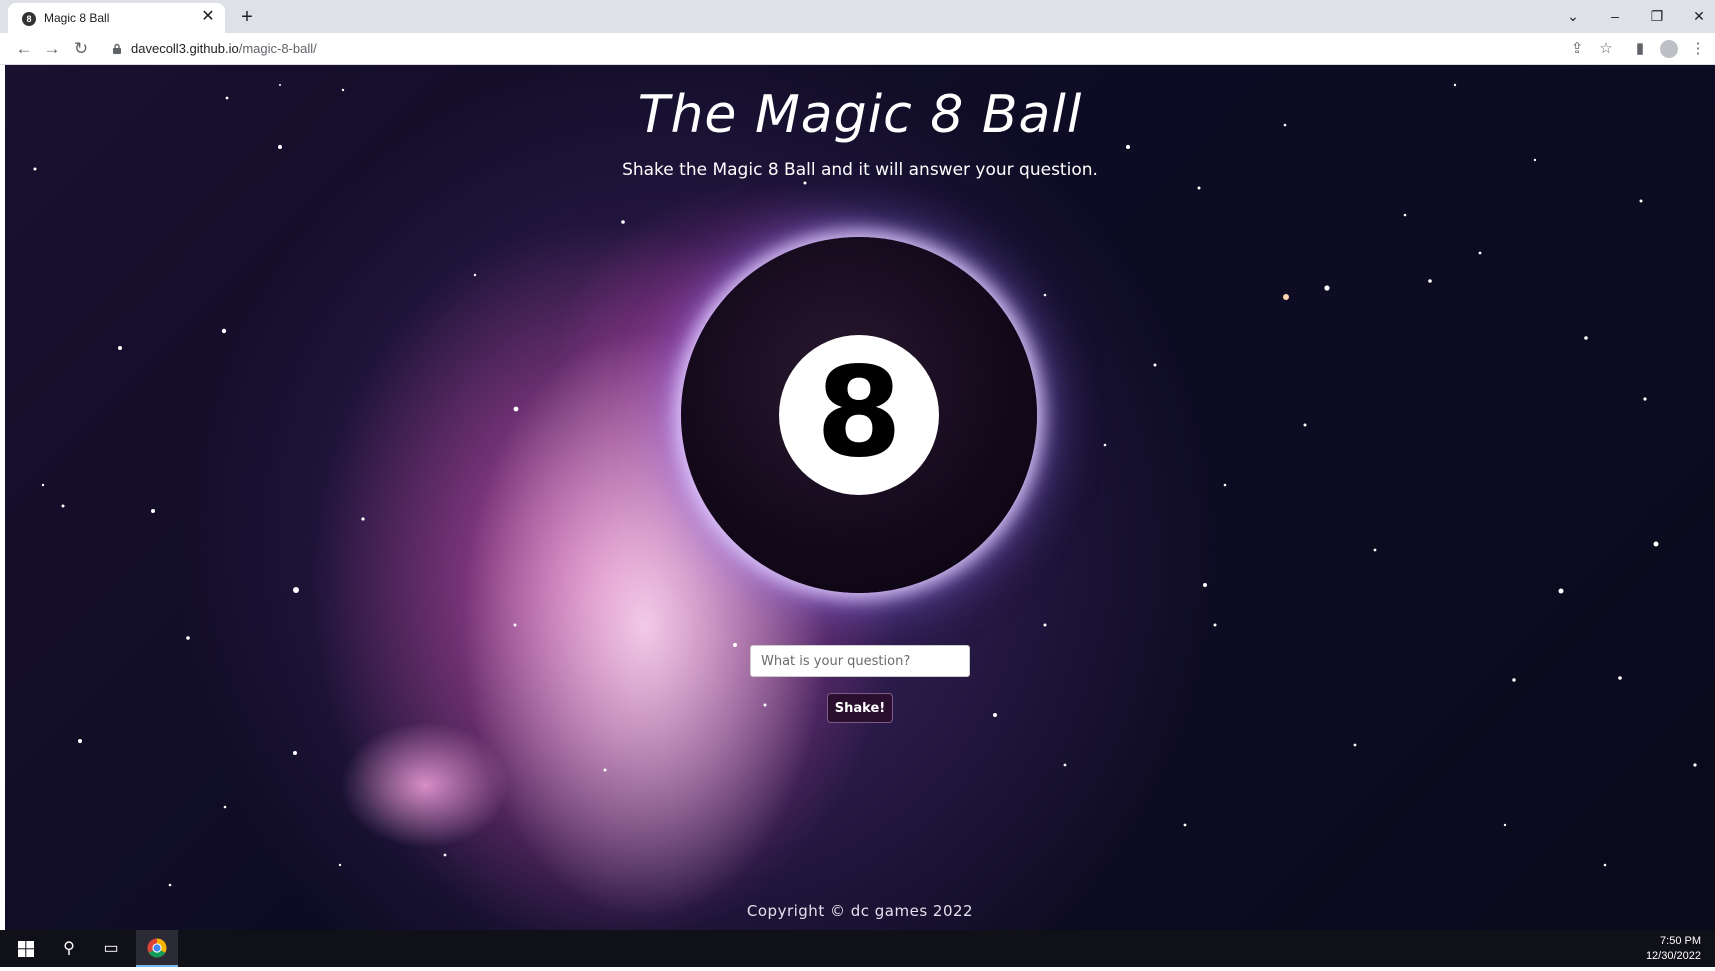 Image resolution: width=1715 pixels, height=971 pixels. What do you see at coordinates (77, 18) in the screenshot?
I see `tab-title: Magic 8 Ball` at bounding box center [77, 18].